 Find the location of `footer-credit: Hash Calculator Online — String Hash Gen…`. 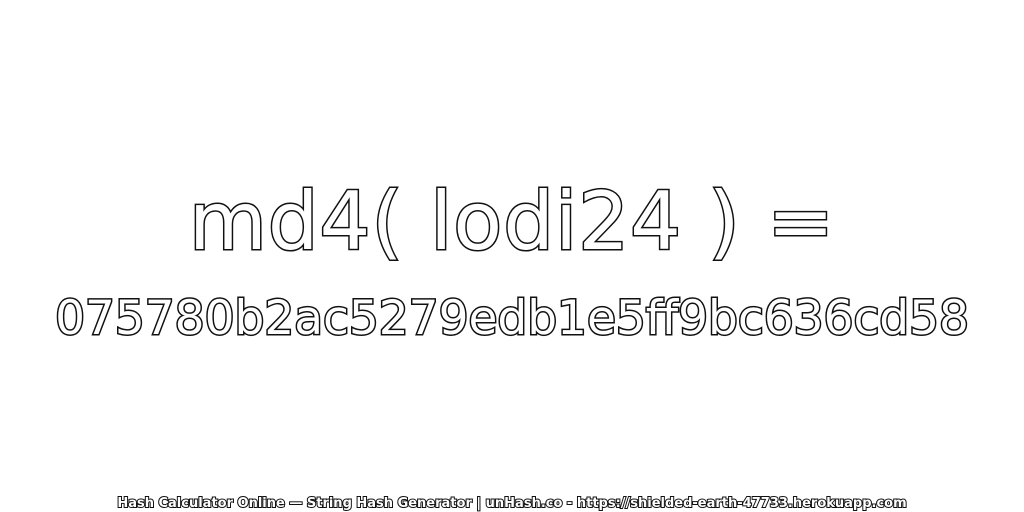

footer-credit: Hash Calculator Online — String Hash Gen… is located at coordinates (511, 503).